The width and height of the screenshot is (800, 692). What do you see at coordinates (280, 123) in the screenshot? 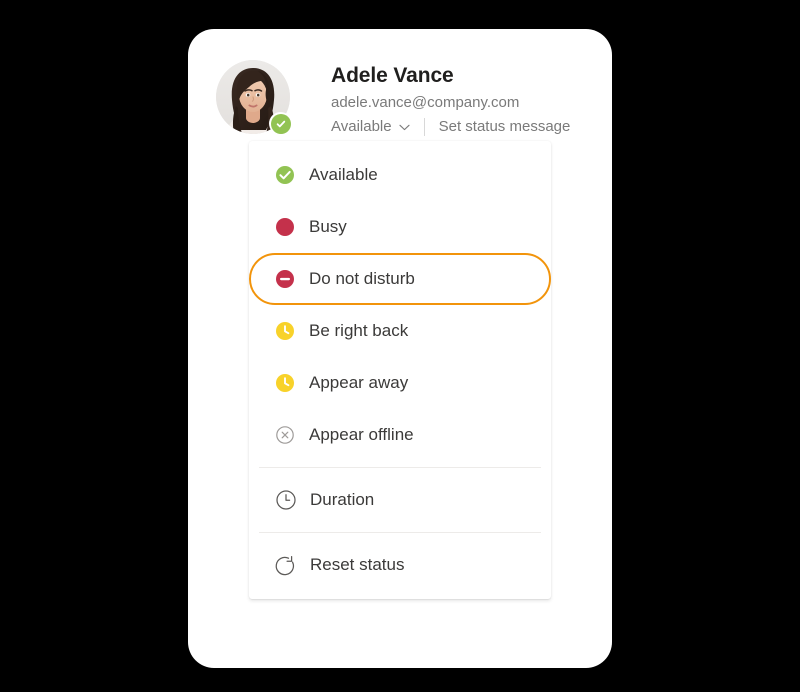
I see `presence-badge-available` at bounding box center [280, 123].